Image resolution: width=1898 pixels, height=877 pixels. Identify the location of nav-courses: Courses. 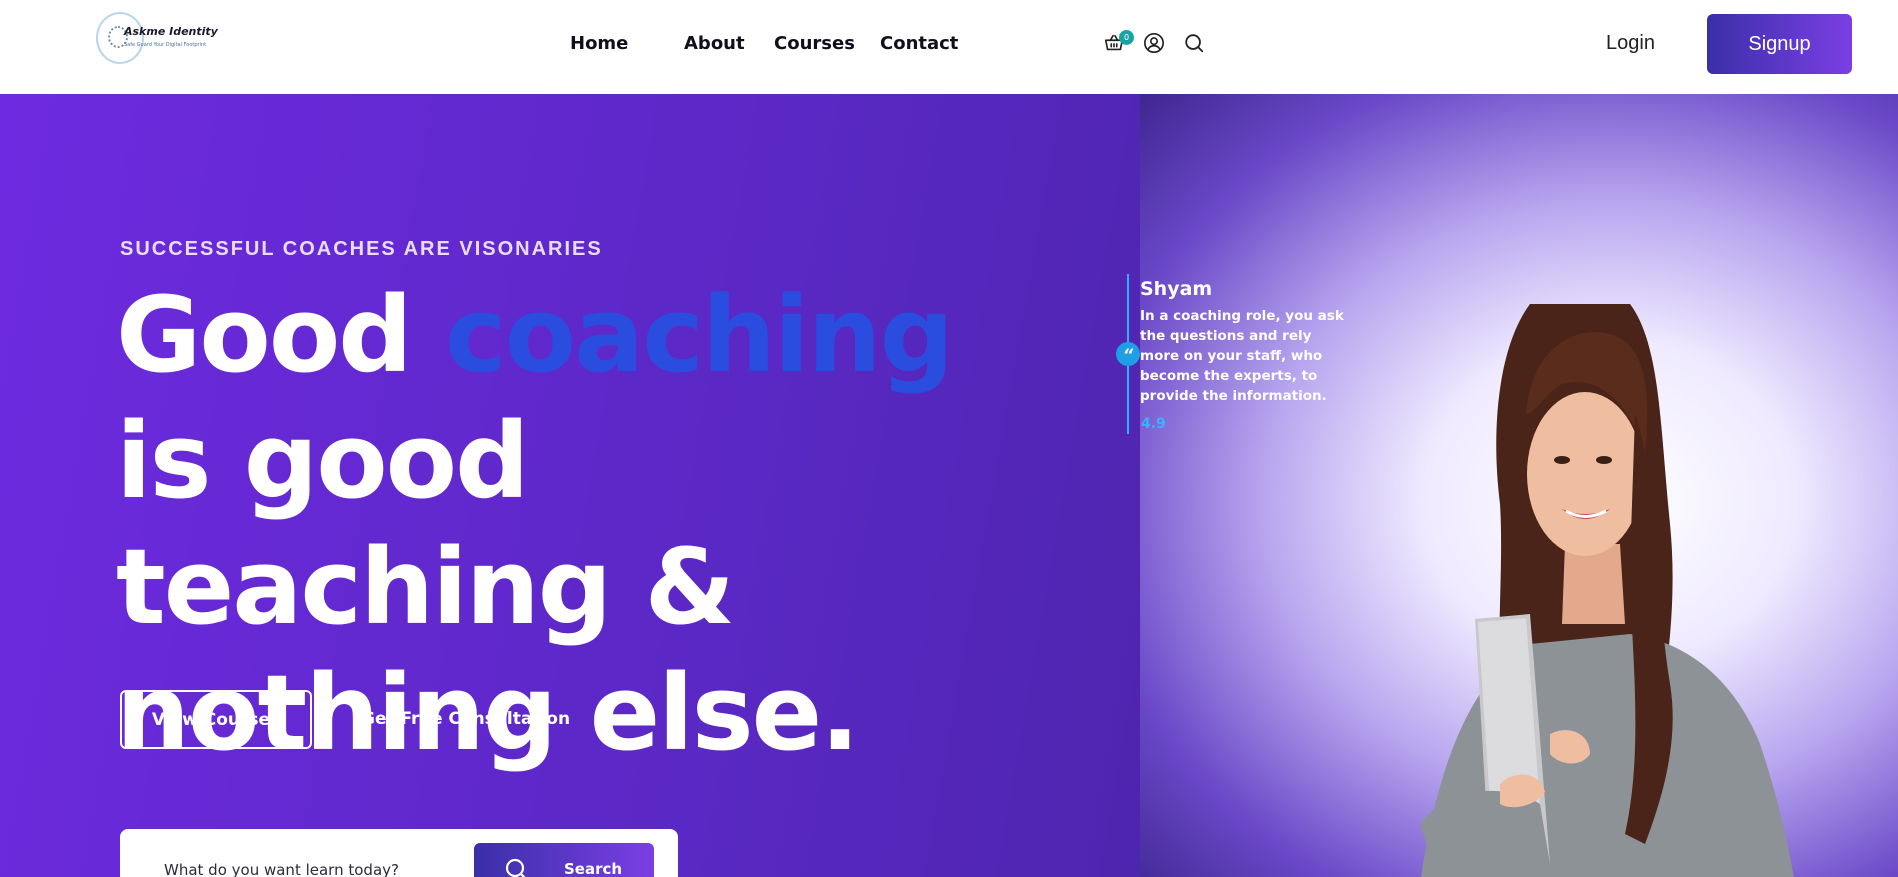
(814, 43).